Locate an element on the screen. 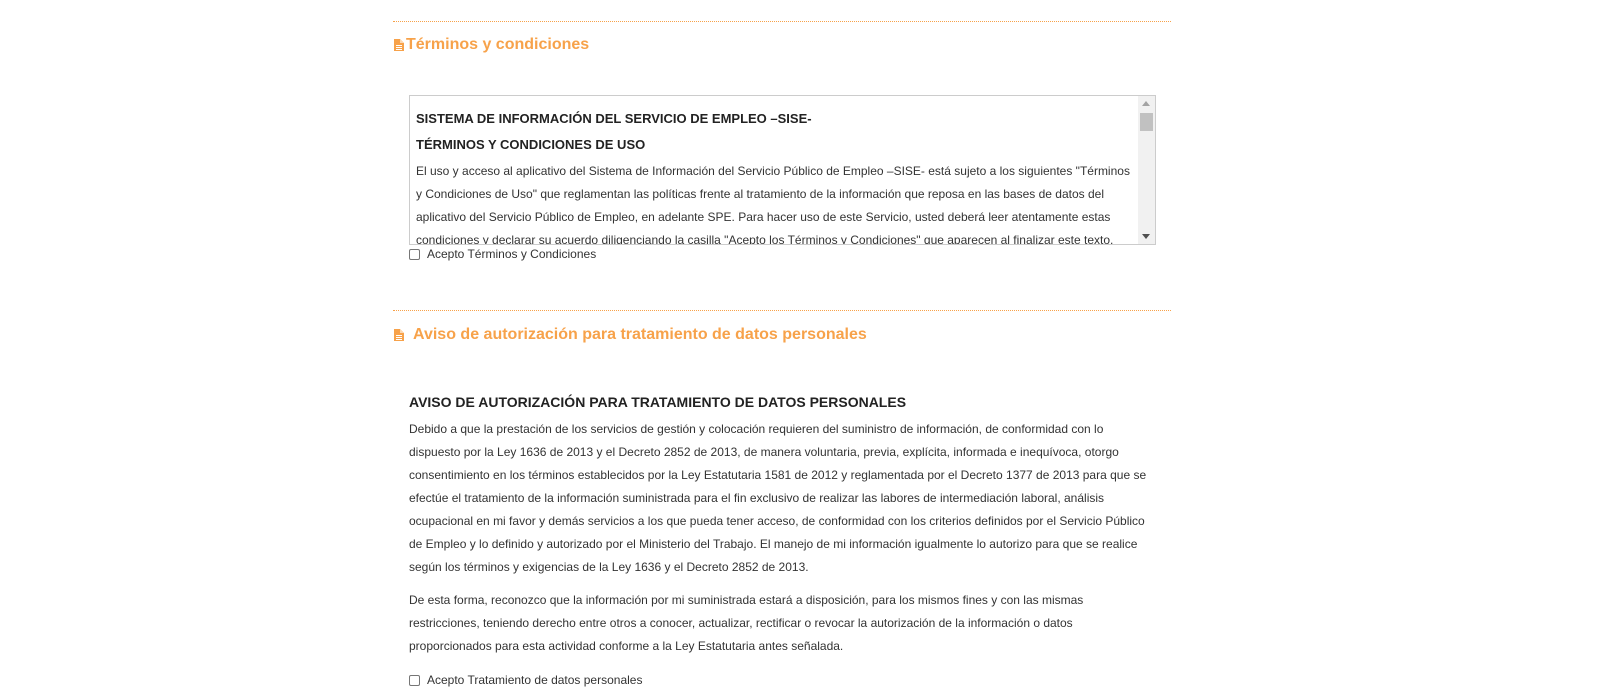 The height and width of the screenshot is (695, 1609). terms-accept-checkbox is located at coordinates (414, 254).